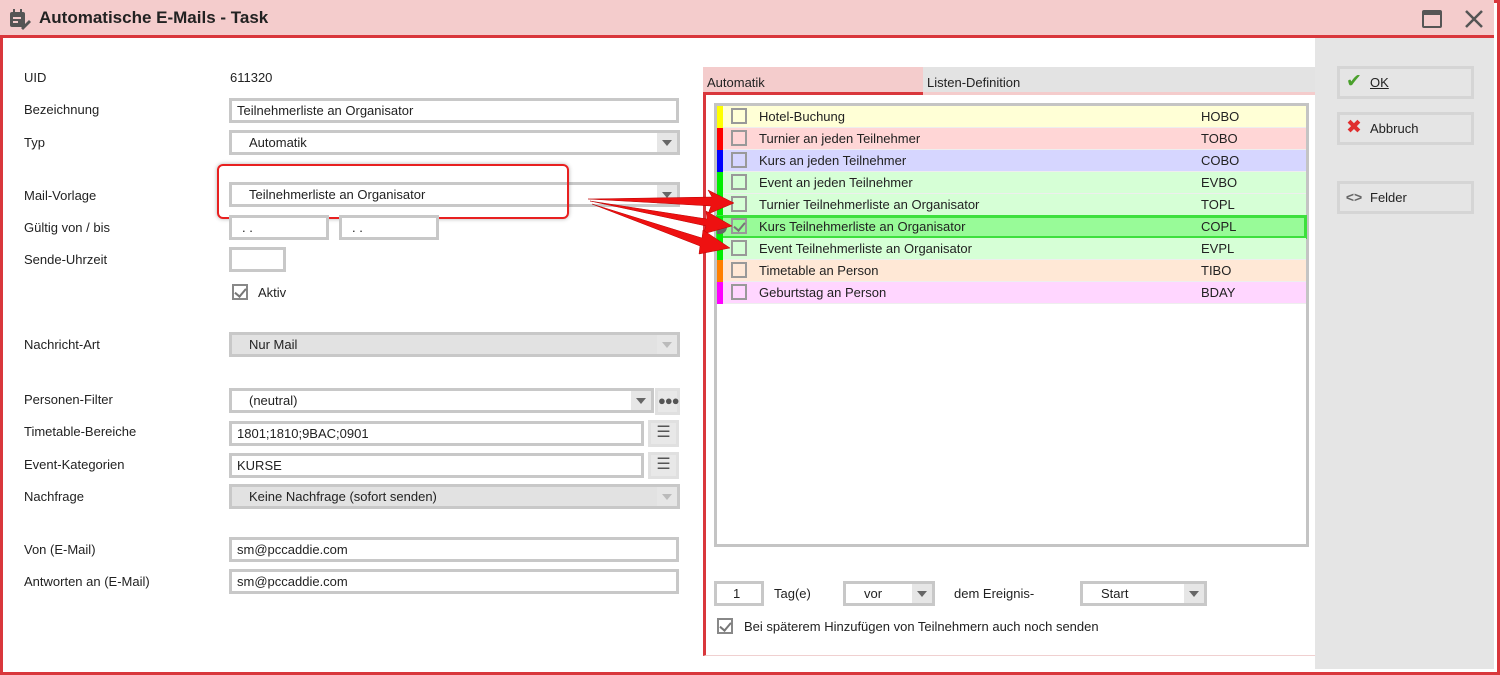  What do you see at coordinates (1216, 270) in the screenshot?
I see `list-item-code: TIBO` at bounding box center [1216, 270].